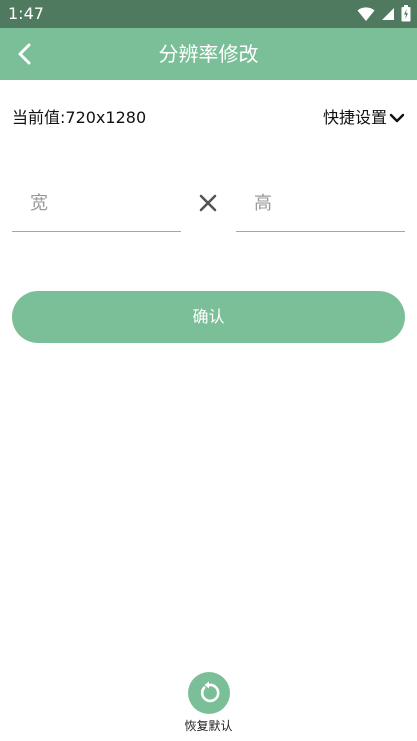  Describe the element at coordinates (354, 117) in the screenshot. I see `quick-settings-label: 快捷设置` at that location.